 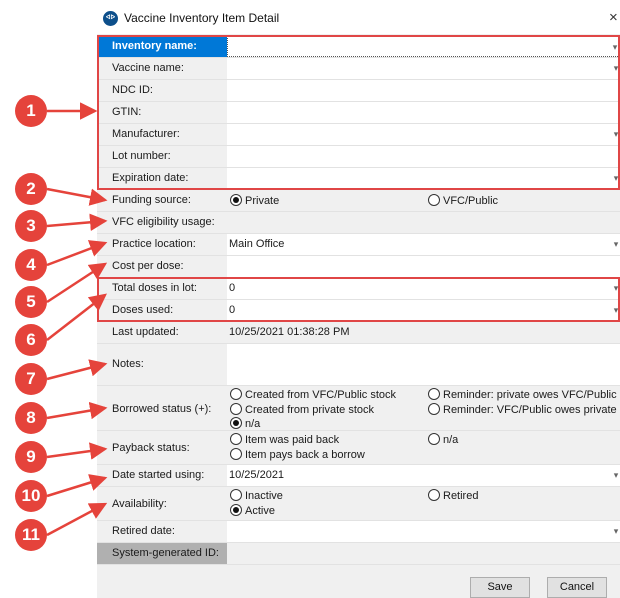 What do you see at coordinates (31, 302) in the screenshot?
I see `annotation-badge-5: 5` at bounding box center [31, 302].